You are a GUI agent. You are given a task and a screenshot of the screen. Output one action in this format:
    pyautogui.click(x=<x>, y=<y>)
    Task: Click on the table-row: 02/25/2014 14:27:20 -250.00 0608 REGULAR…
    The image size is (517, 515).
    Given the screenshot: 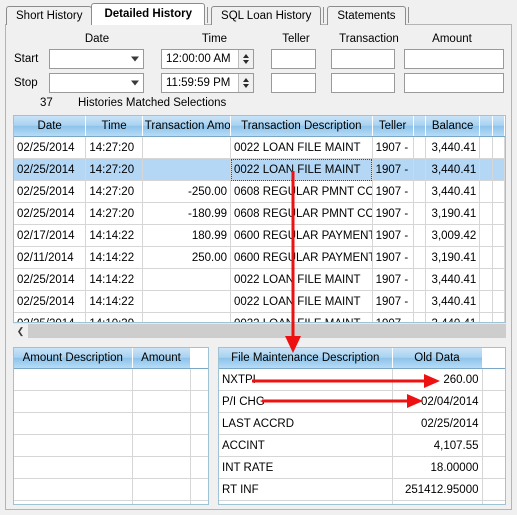 What is the action you would take?
    pyautogui.click(x=259, y=191)
    